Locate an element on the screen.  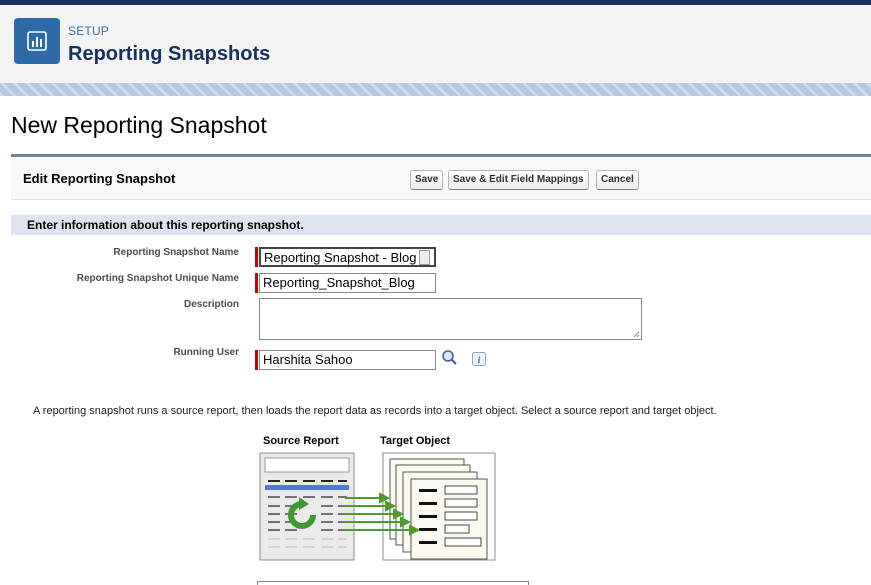
source-report-label: Source Report is located at coordinates (301, 441).